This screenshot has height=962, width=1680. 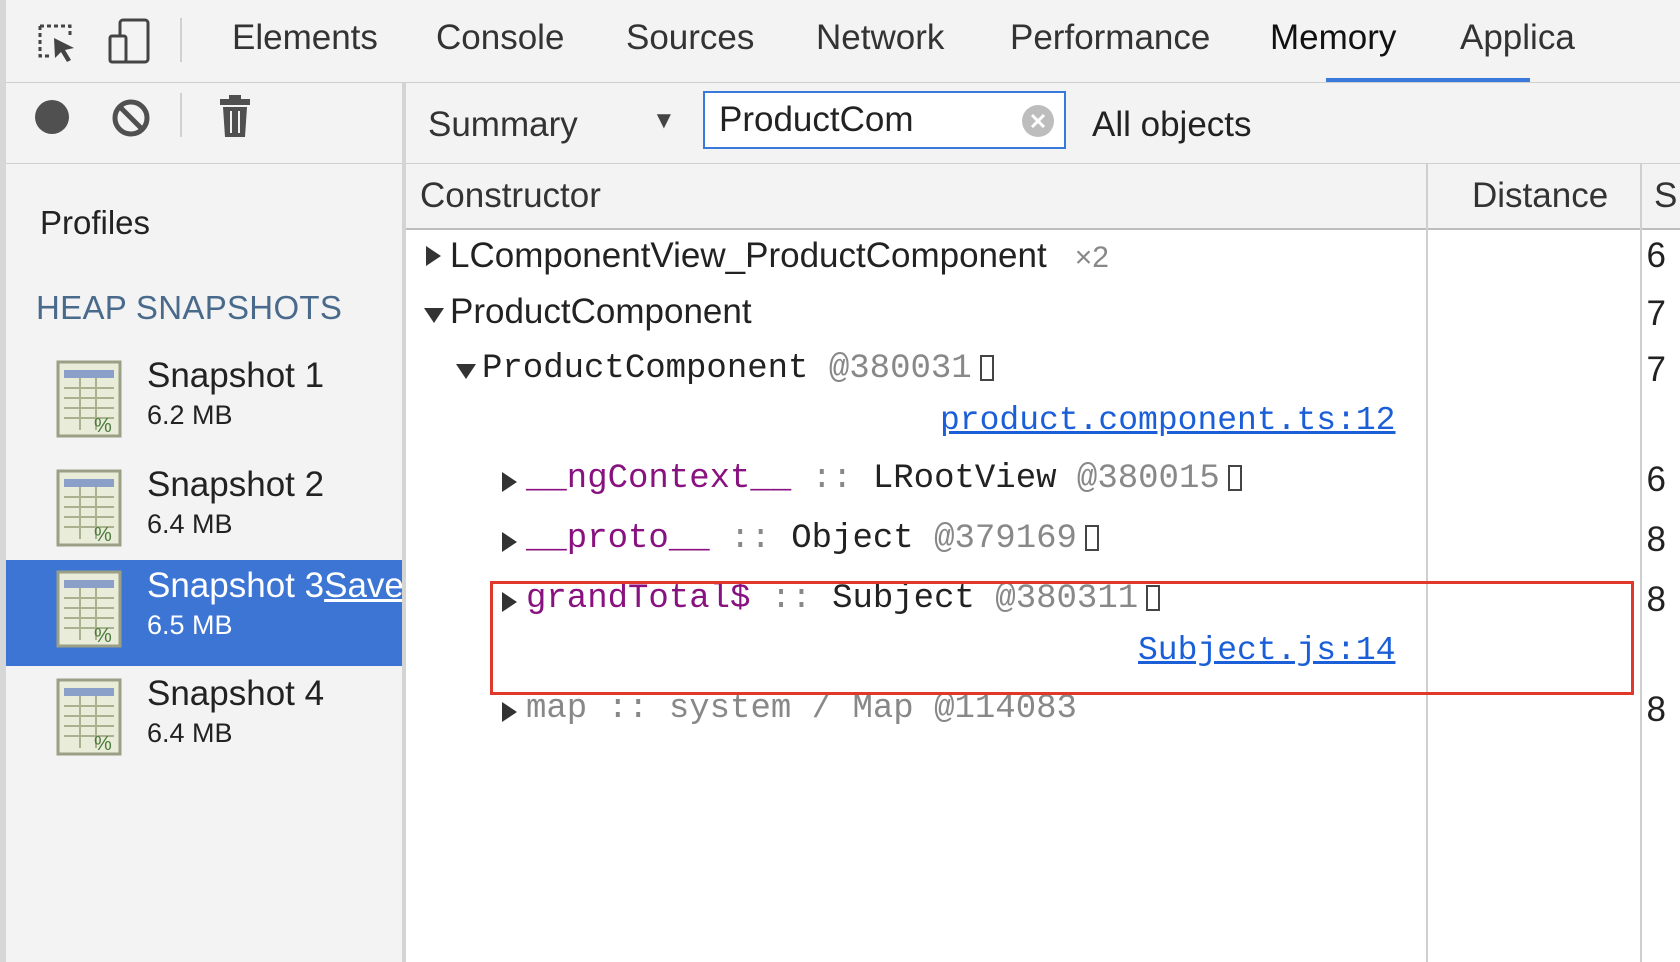 I want to click on heap-snapshots-heading: HEAP SNAPSHOTS, so click(x=189, y=307).